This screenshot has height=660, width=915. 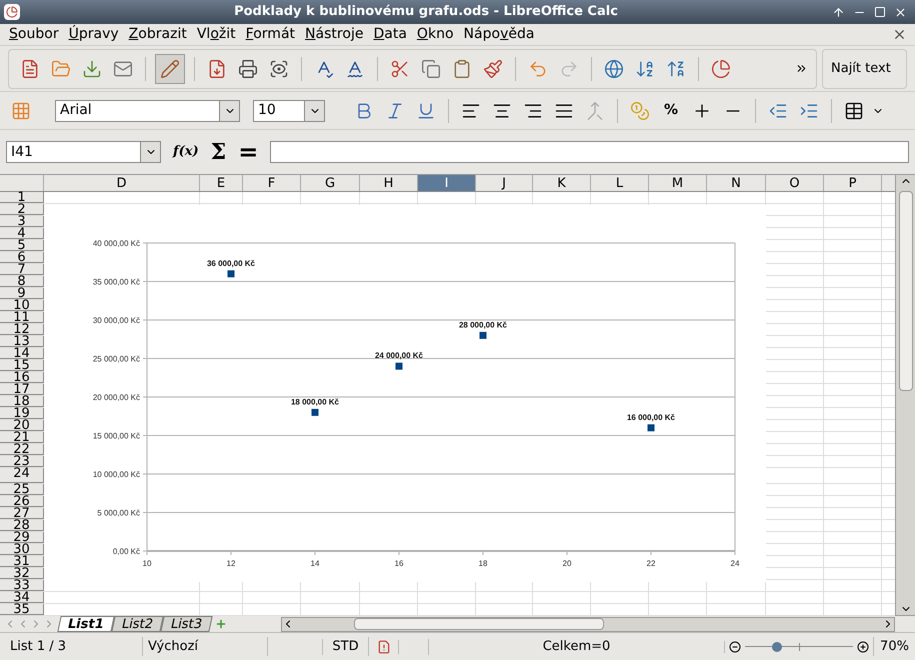 What do you see at coordinates (330, 183) in the screenshot?
I see `column-header: G` at bounding box center [330, 183].